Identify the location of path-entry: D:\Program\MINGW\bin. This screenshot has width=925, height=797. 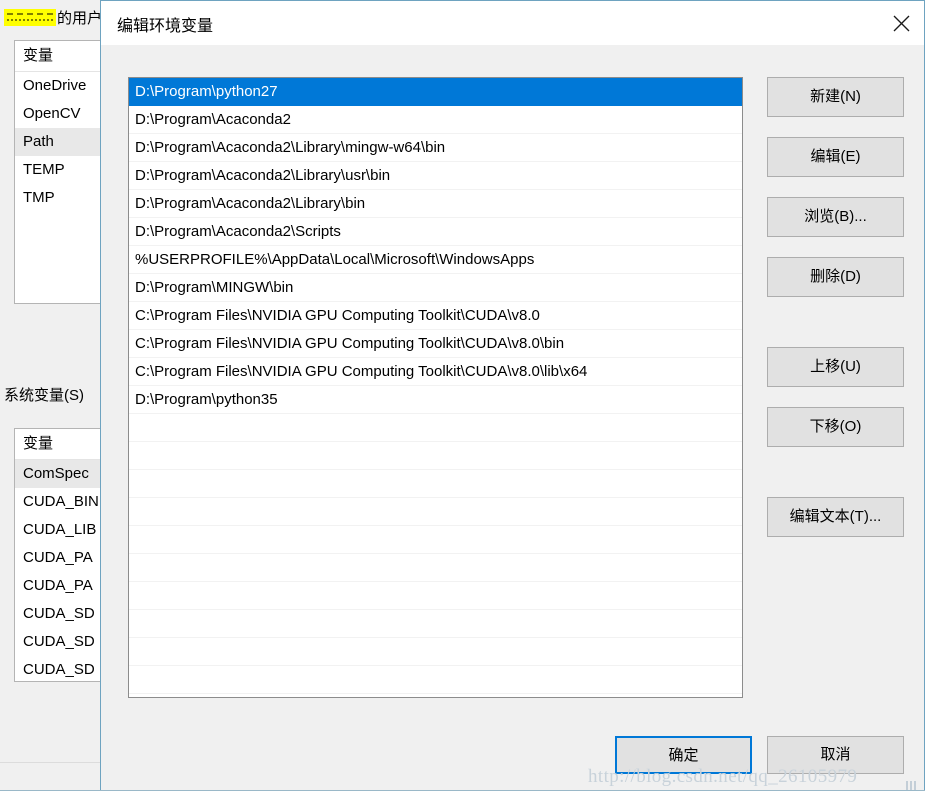
(435, 288).